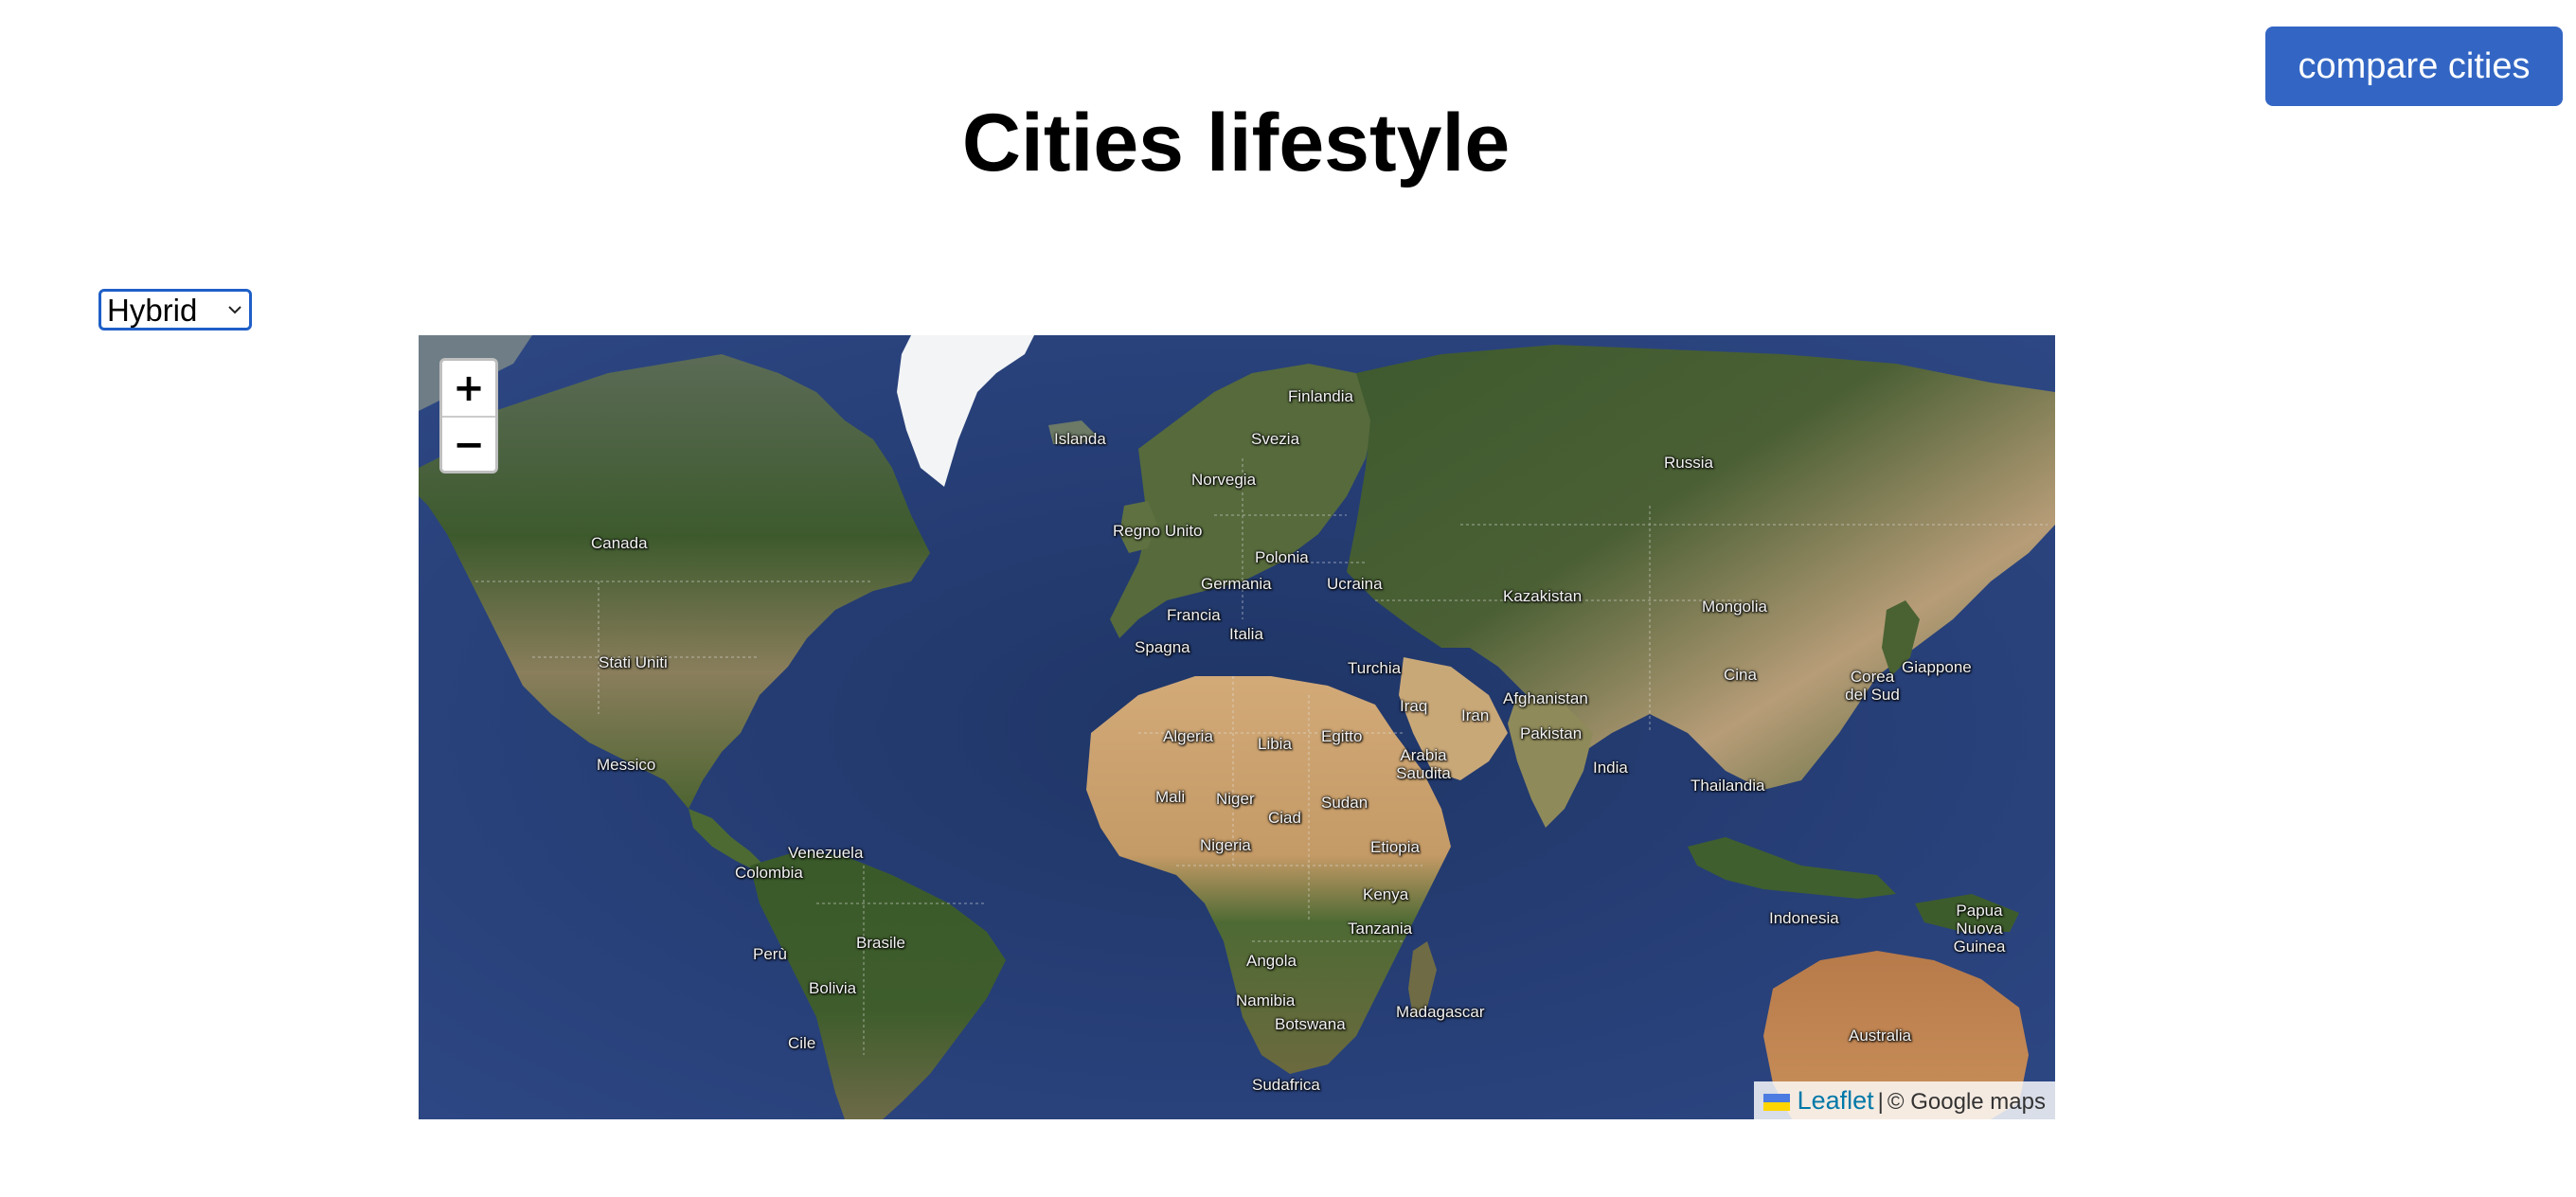  What do you see at coordinates (1170, 797) in the screenshot?
I see `label-mali: Mali` at bounding box center [1170, 797].